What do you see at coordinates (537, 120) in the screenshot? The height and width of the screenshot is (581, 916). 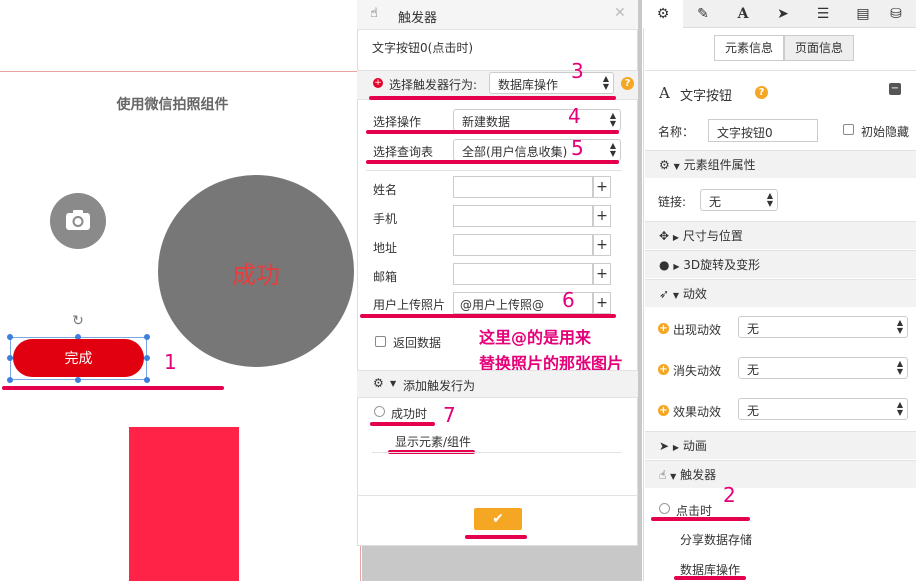 I see `operation-select: 新建数据 ▲ ▼` at bounding box center [537, 120].